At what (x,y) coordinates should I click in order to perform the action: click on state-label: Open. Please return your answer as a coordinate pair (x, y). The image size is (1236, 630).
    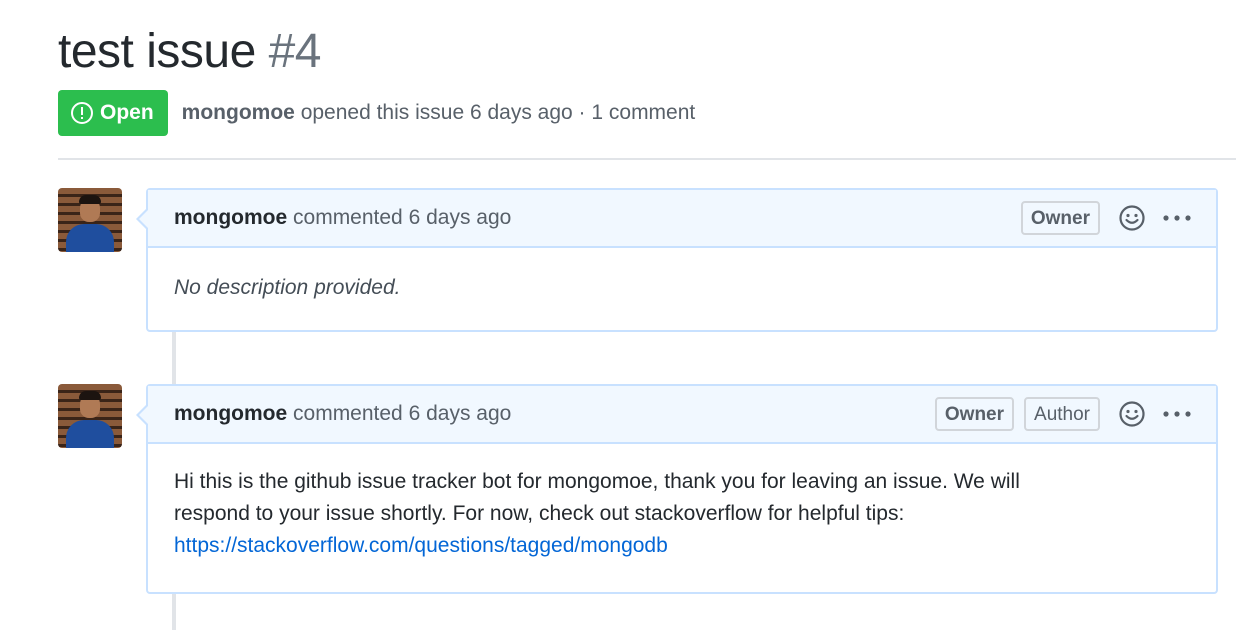
    Looking at the image, I should click on (127, 112).